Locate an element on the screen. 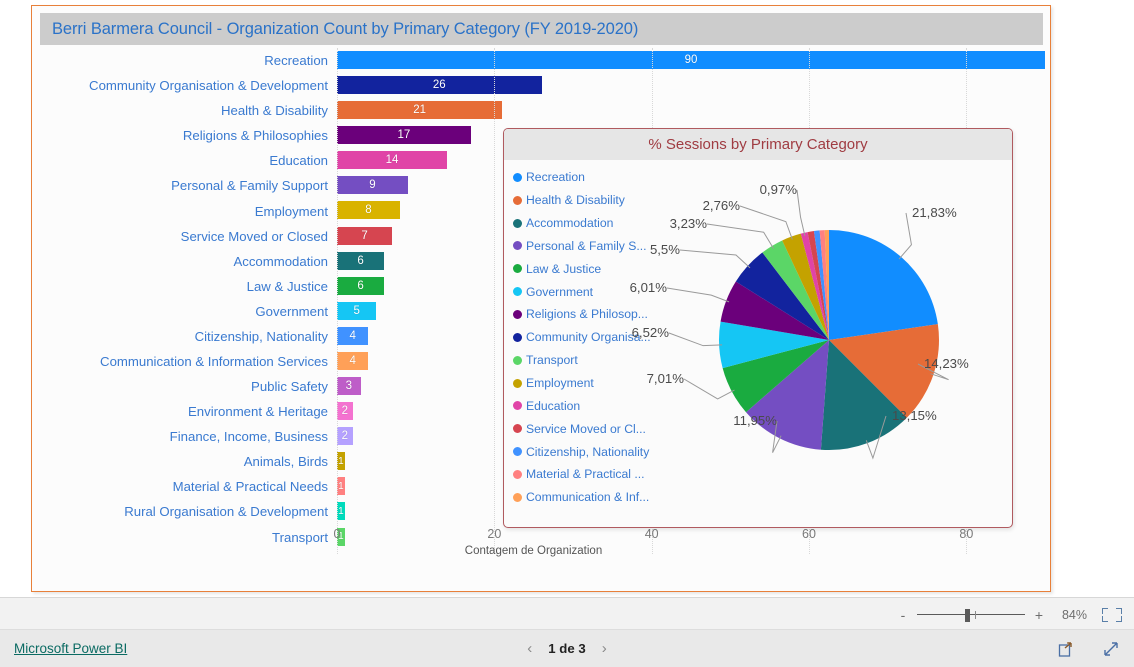 This screenshot has height=667, width=1134. bar-value-label: 5 is located at coordinates (356, 310).